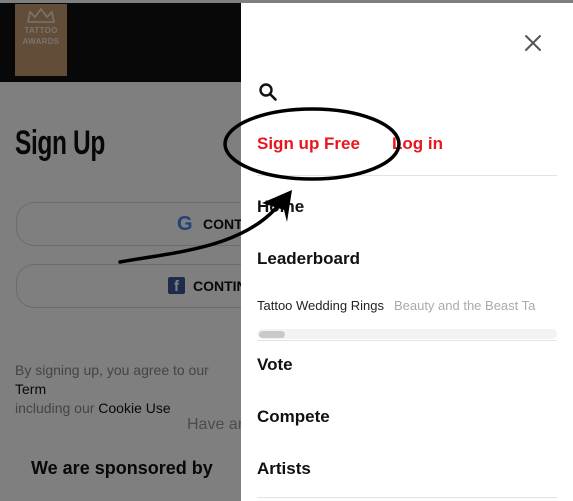 The height and width of the screenshot is (501, 573). Describe the element at coordinates (272, 334) in the screenshot. I see `scrollbar-thumb` at that location.